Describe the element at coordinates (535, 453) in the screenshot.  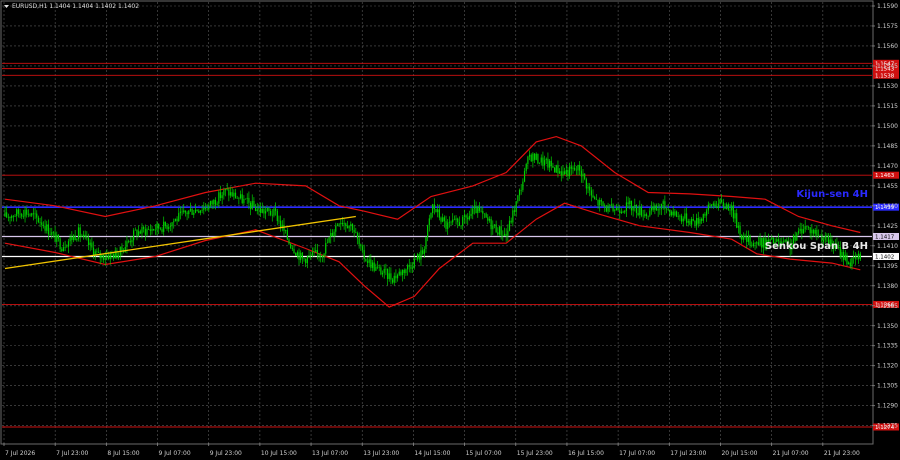
I see `time-tick-label: 15 Jul 23:00` at that location.